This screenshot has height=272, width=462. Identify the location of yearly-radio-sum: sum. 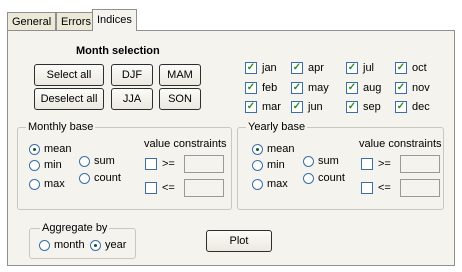
(321, 161).